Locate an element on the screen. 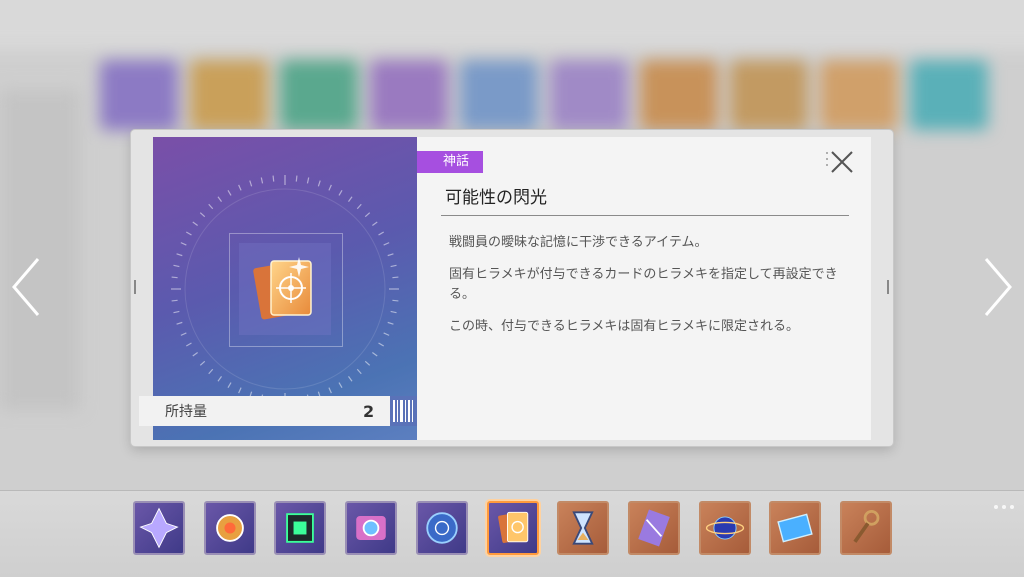 The image size is (1024, 577). golden-orb-icon is located at coordinates (229, 528).